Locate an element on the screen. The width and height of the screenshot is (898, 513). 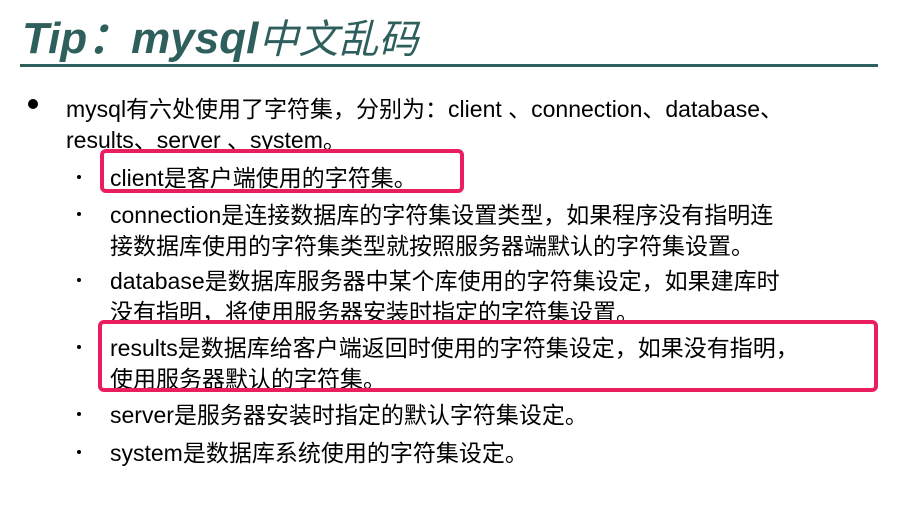
highlight-box-client is located at coordinates (282, 171).